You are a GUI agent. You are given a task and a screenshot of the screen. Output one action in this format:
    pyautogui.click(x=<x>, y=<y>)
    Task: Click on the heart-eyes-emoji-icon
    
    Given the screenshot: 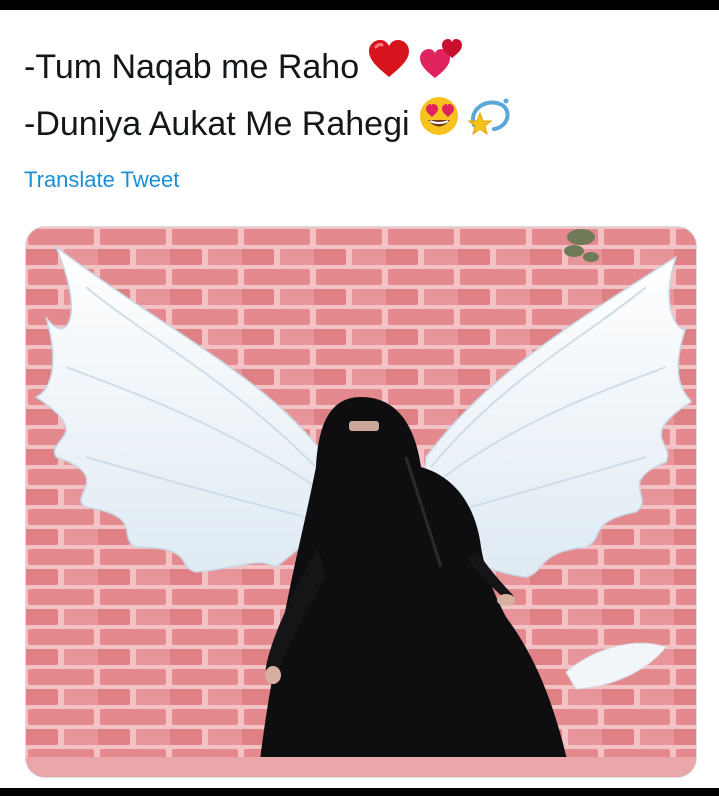 What is the action you would take?
    pyautogui.click(x=439, y=123)
    